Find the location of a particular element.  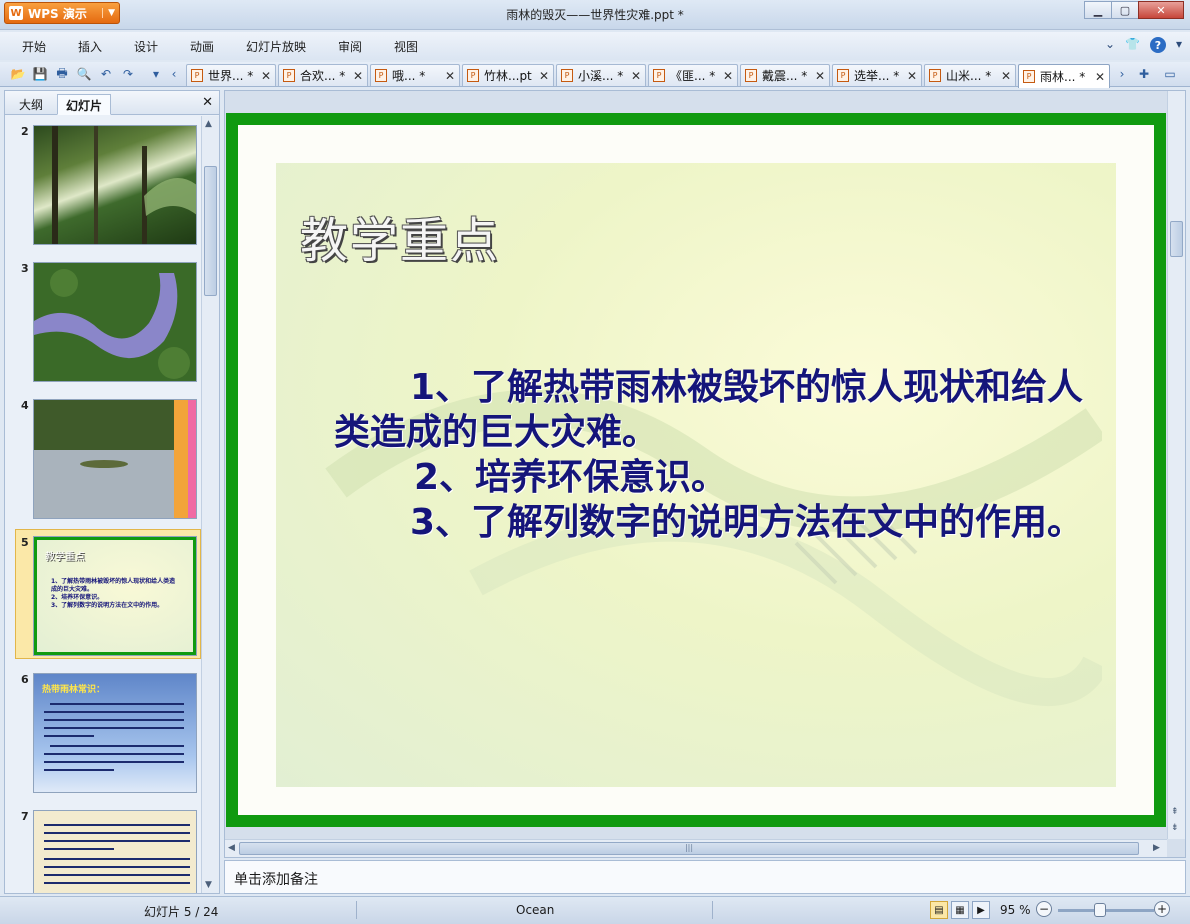

menu-view: 视图 is located at coordinates (406, 46).